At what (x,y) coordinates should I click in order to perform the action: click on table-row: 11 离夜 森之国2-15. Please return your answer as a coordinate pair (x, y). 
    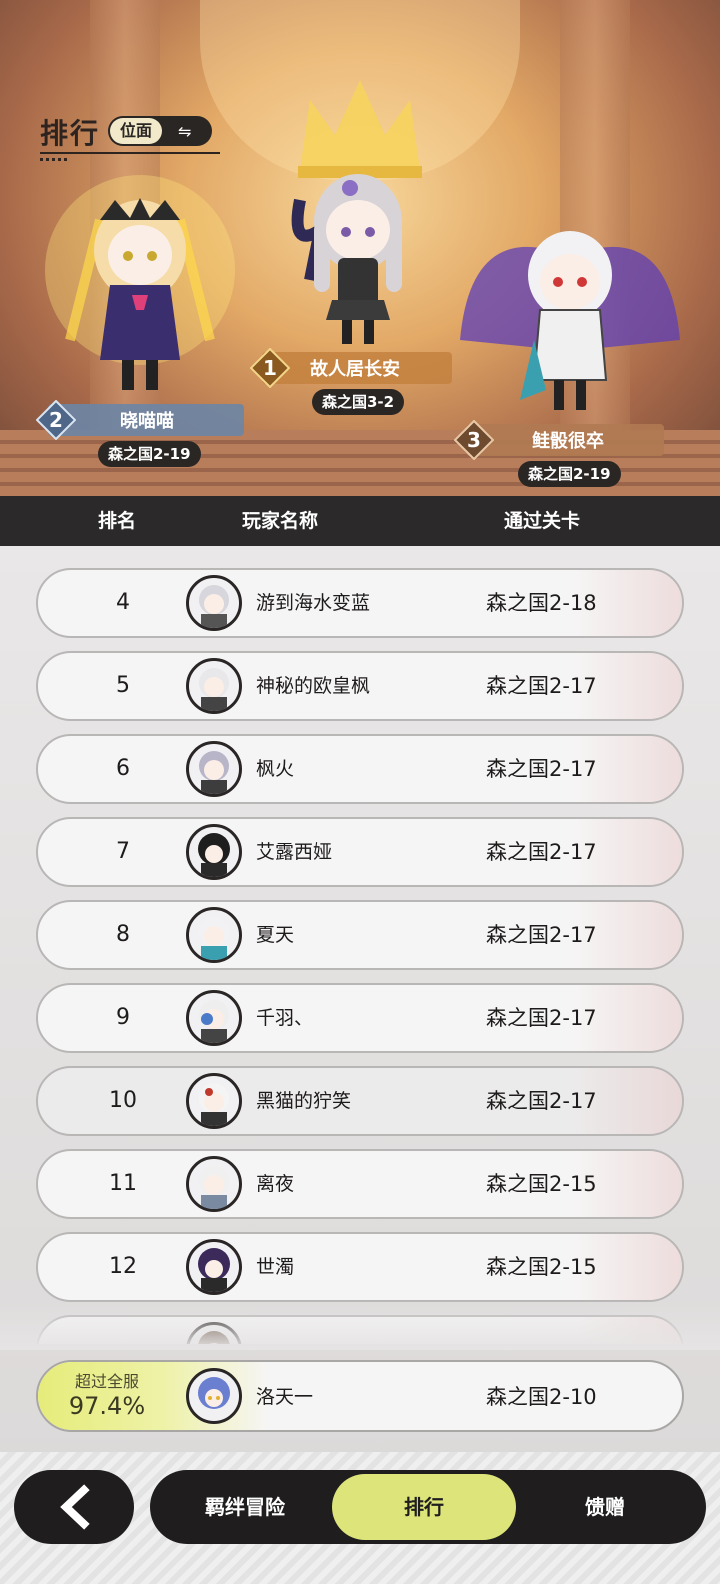
    Looking at the image, I should click on (360, 1184).